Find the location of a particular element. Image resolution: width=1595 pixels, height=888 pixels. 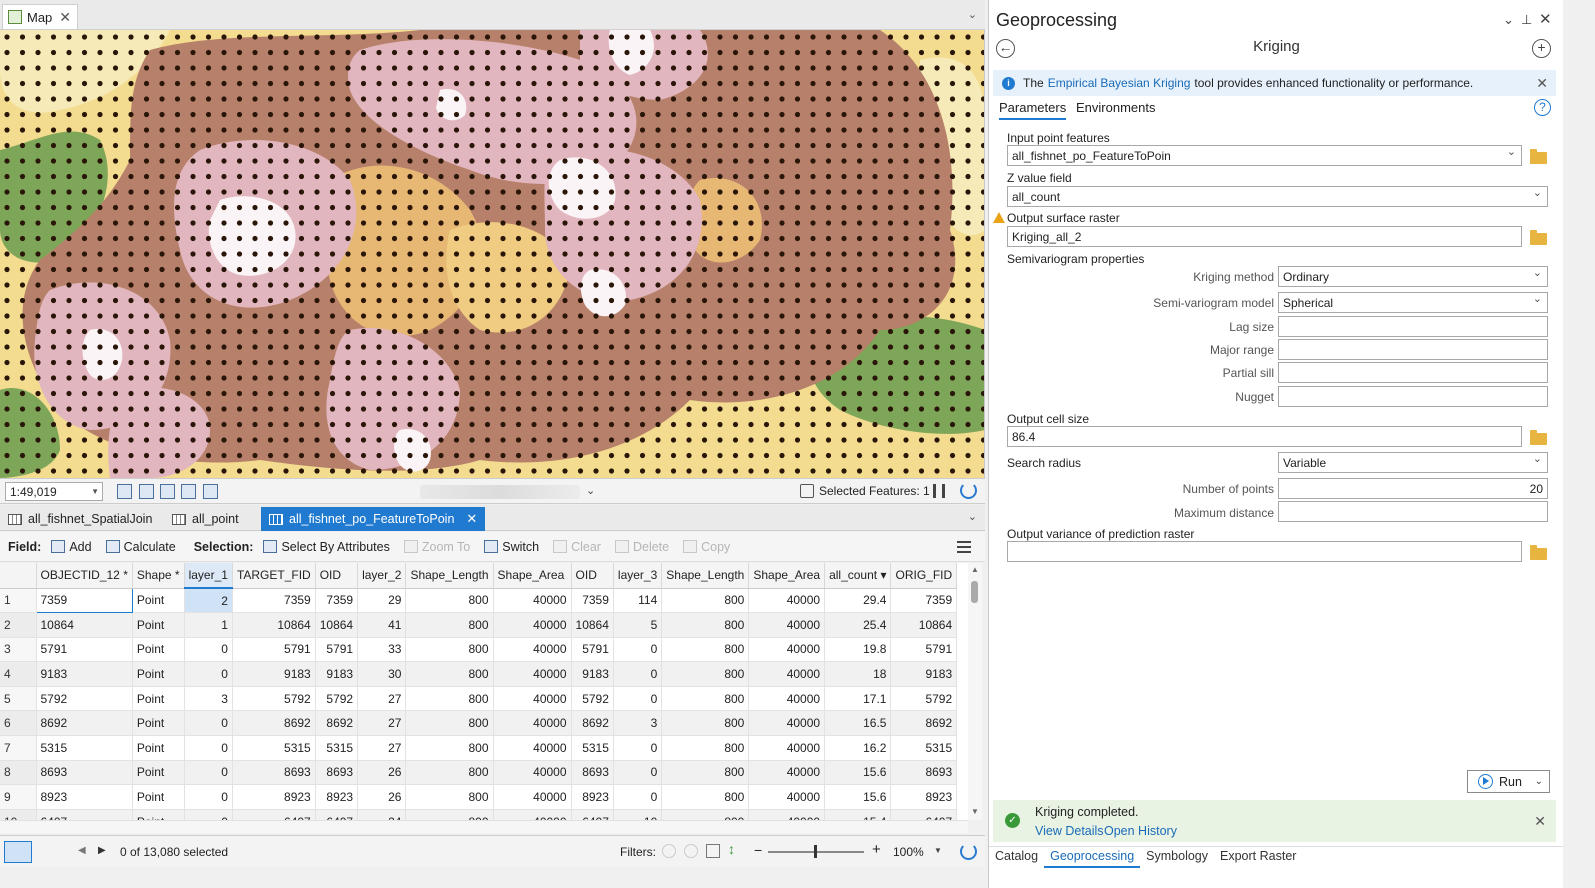

filter-extent-icon is located at coordinates (669, 851).